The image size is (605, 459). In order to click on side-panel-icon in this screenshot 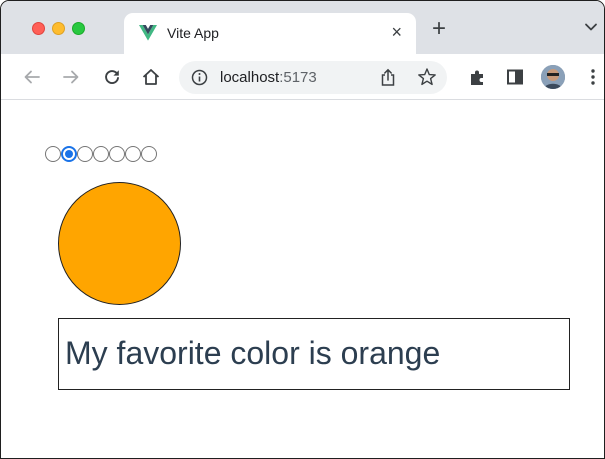, I will do `click(515, 77)`.